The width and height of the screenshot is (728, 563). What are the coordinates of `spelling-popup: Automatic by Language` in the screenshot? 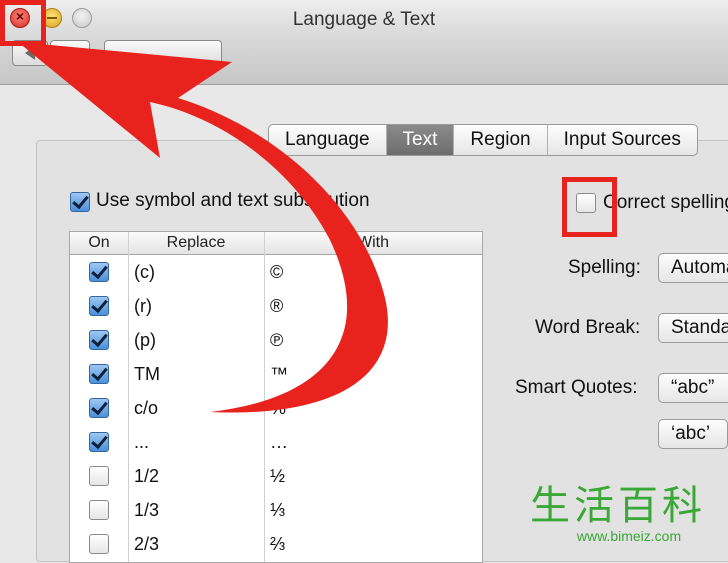 It's located at (693, 268).